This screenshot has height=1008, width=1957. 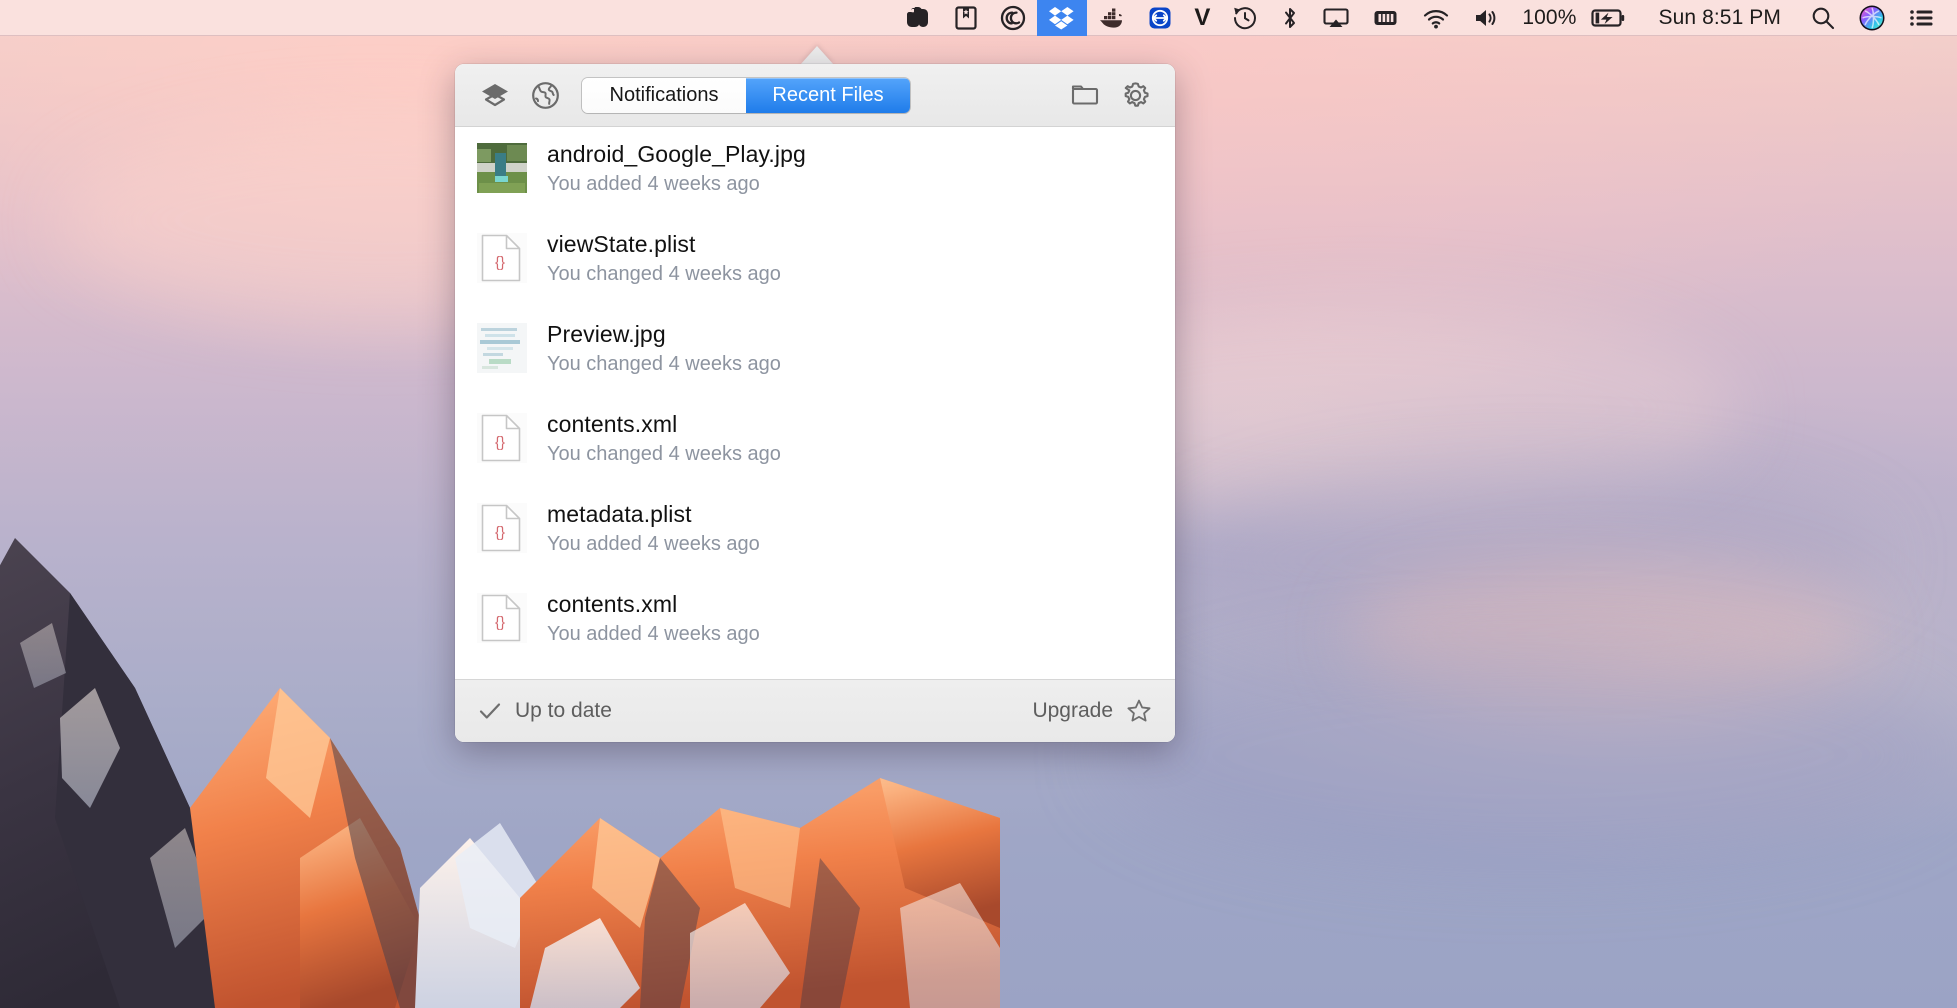 I want to click on menubar-volume-icon, so click(x=1486, y=18).